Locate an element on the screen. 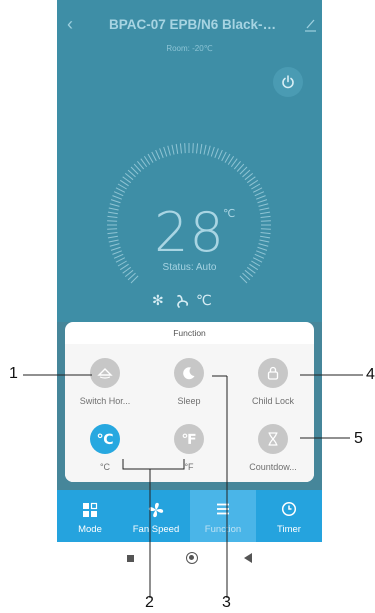 Image resolution: width=375 pixels, height=613 pixels. callout-2: 2 is located at coordinates (149, 602).